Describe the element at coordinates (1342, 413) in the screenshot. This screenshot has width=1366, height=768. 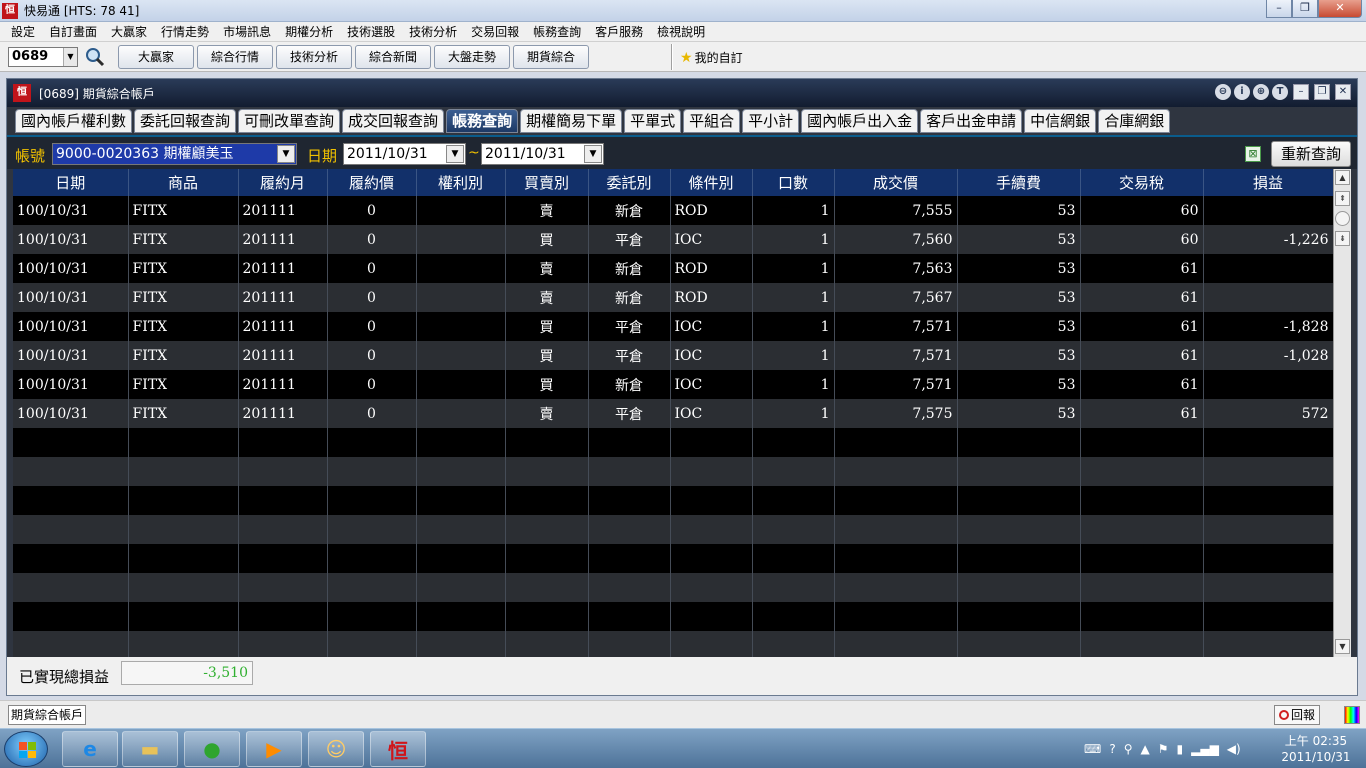
I see `vertical-scrollbar: ▲ ⇞ ⇟ ▼` at that location.